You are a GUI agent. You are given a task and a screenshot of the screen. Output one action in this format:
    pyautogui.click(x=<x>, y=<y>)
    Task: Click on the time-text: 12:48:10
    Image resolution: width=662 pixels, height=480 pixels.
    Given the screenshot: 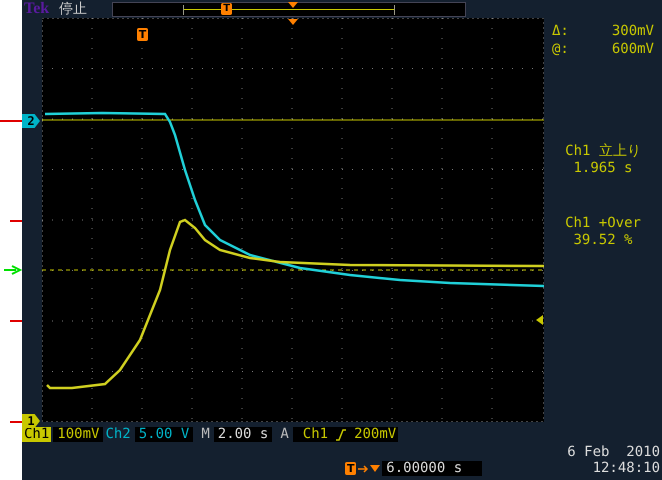 What is the action you would take?
    pyautogui.click(x=626, y=468)
    